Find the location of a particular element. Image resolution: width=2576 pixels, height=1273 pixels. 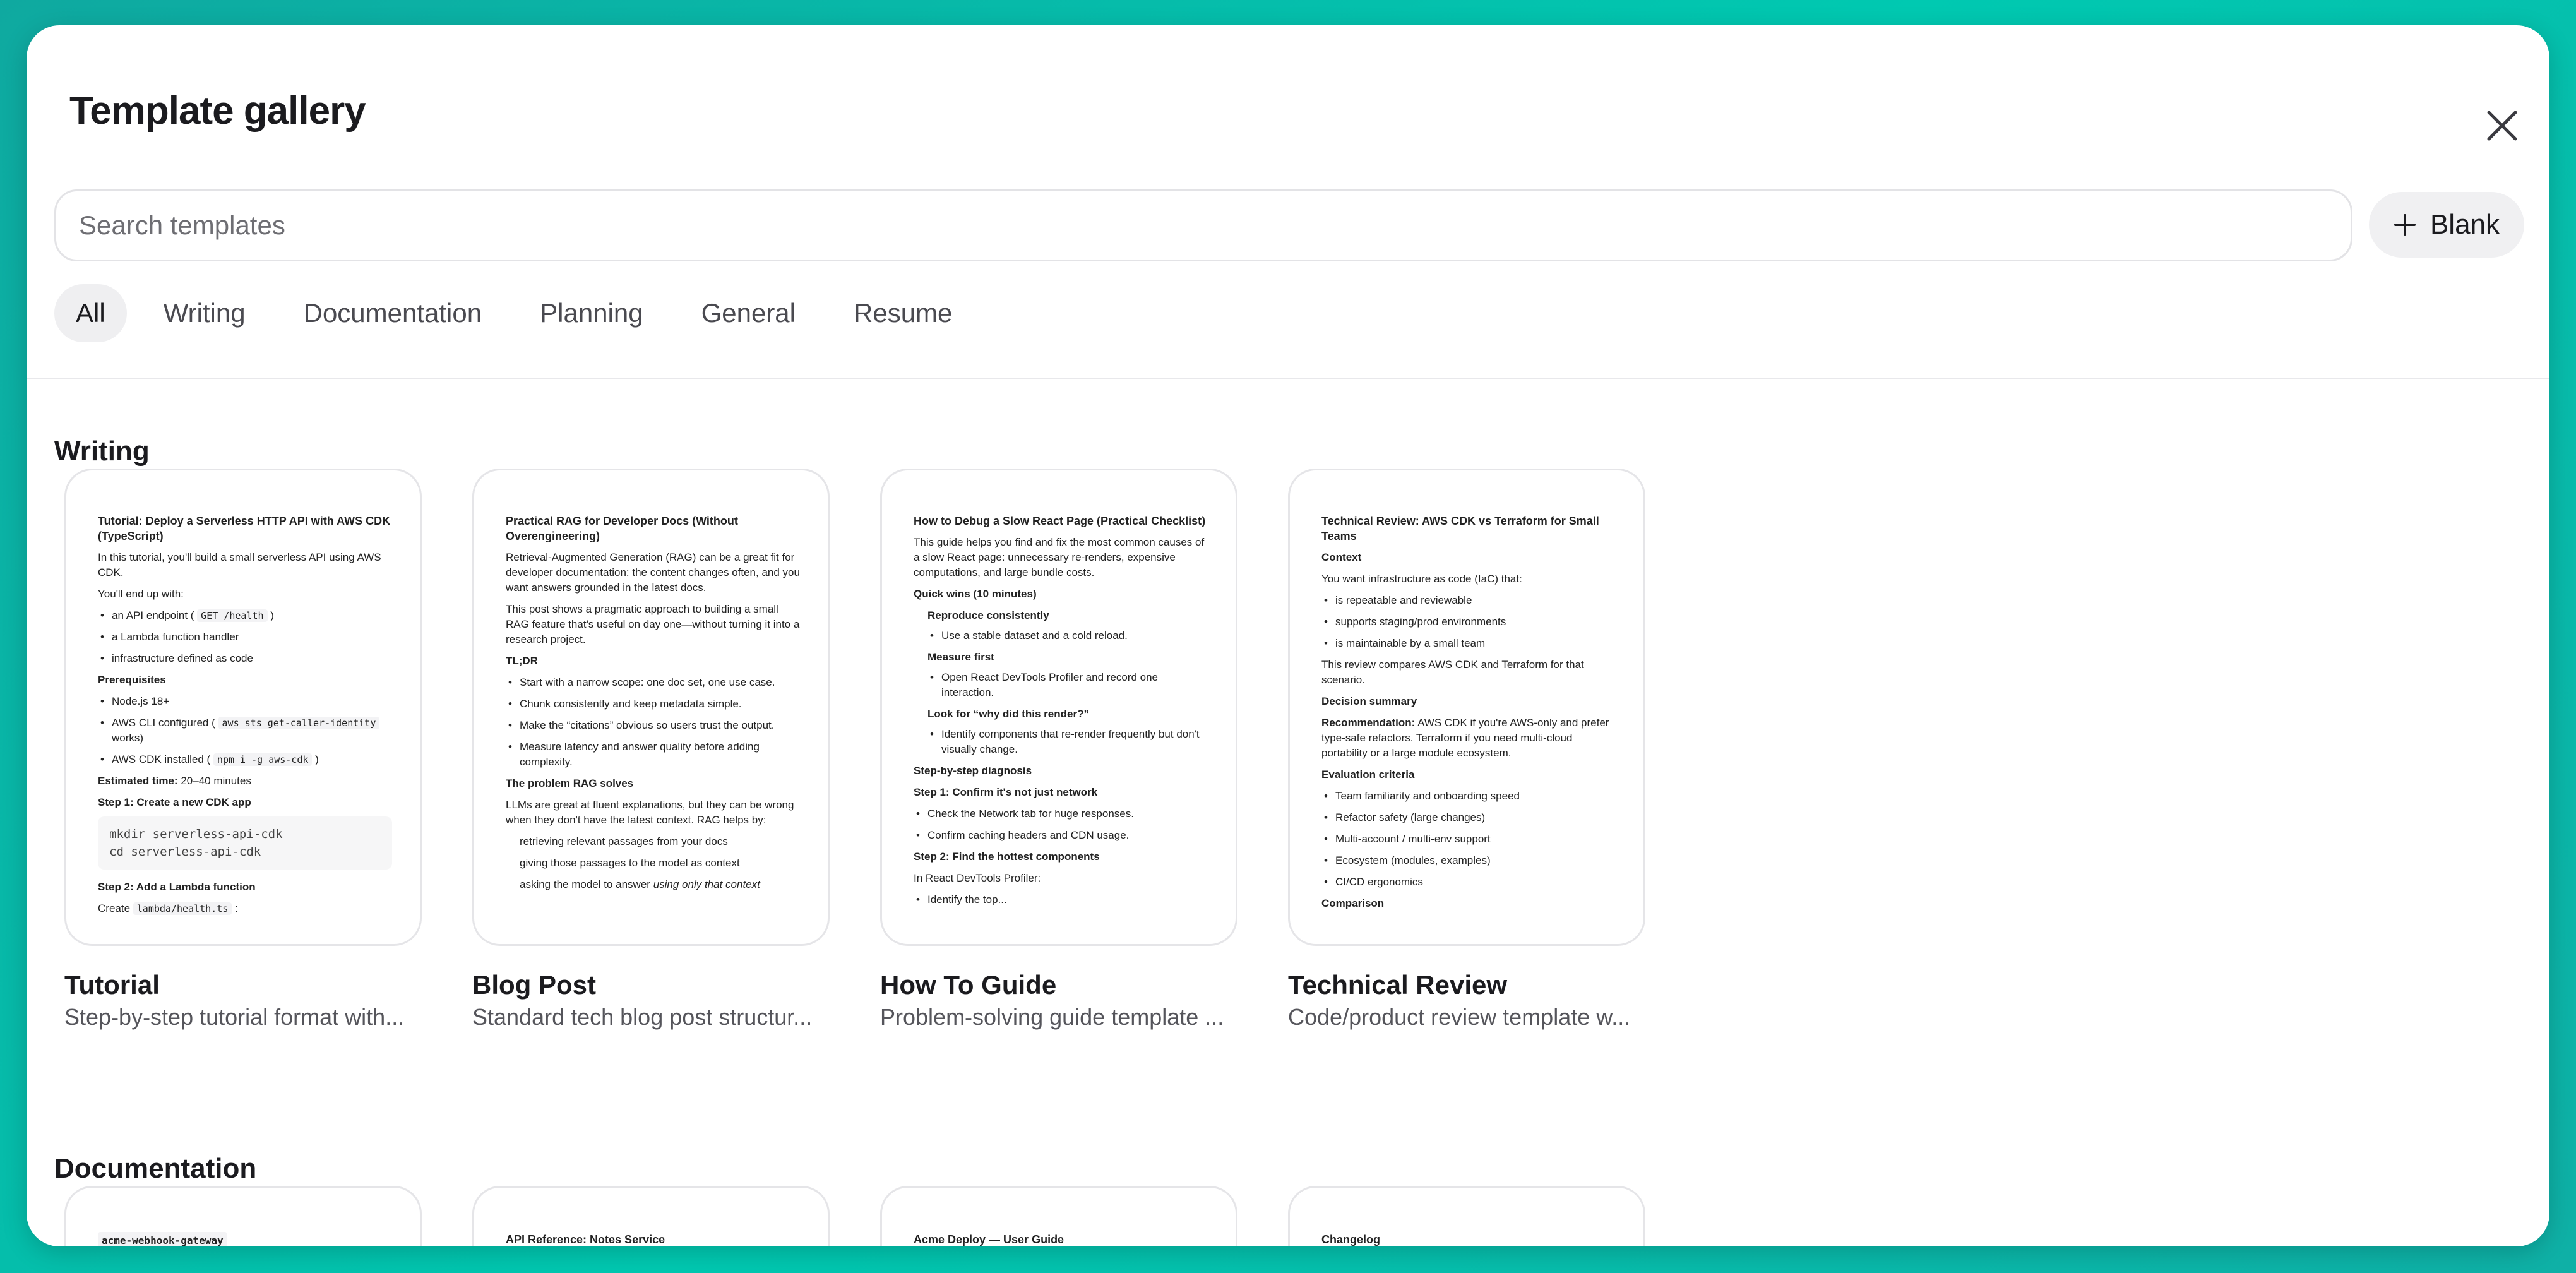

template-preview: acme-webhook-gateway is located at coordinates (243, 1216).